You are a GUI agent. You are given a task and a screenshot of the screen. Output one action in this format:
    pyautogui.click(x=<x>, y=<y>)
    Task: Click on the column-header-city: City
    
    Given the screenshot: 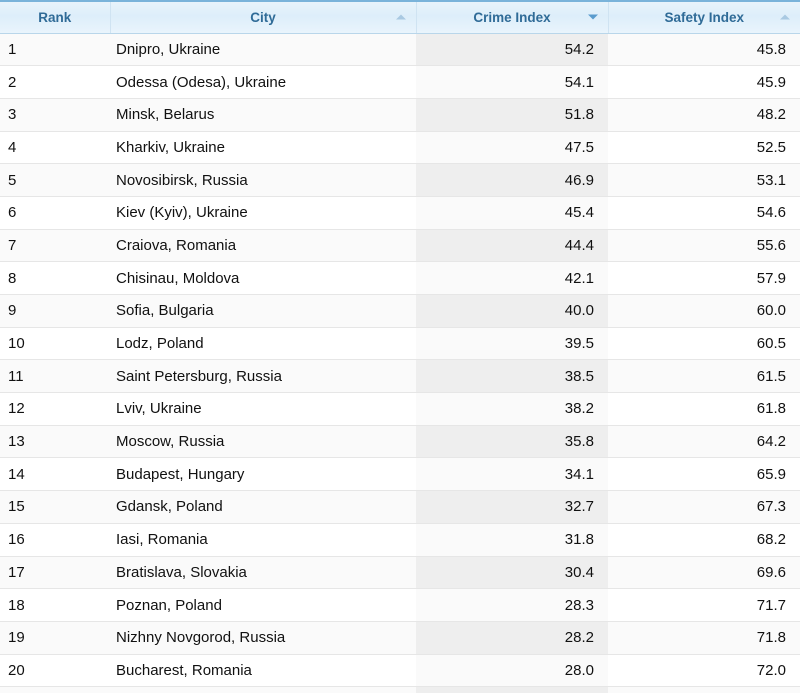 What is the action you would take?
    pyautogui.click(x=263, y=17)
    